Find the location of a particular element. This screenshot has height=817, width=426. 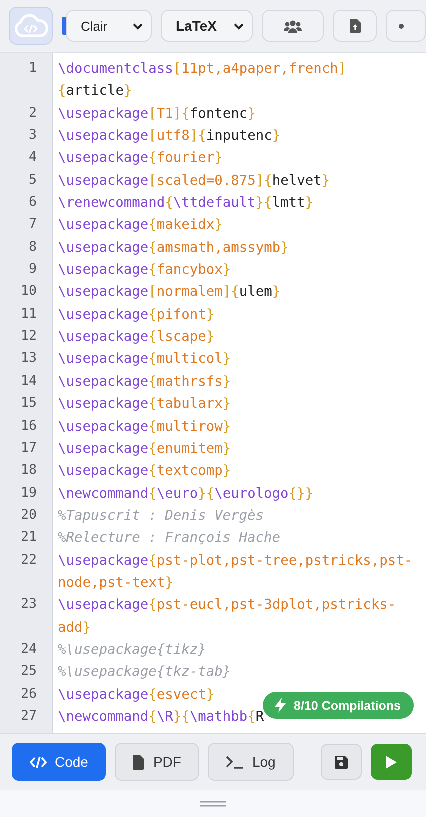

code-line: \usepackage{enumitem} is located at coordinates (145, 449).